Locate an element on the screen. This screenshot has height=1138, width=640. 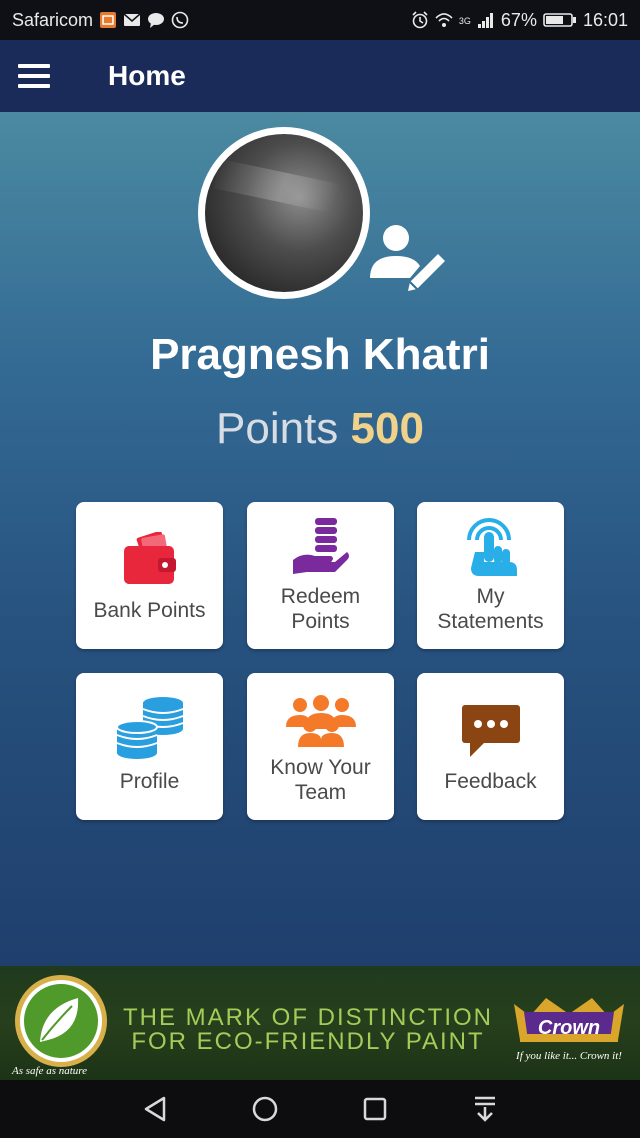
tile-redeem-points: Redeem Points is located at coordinates (320, 575).